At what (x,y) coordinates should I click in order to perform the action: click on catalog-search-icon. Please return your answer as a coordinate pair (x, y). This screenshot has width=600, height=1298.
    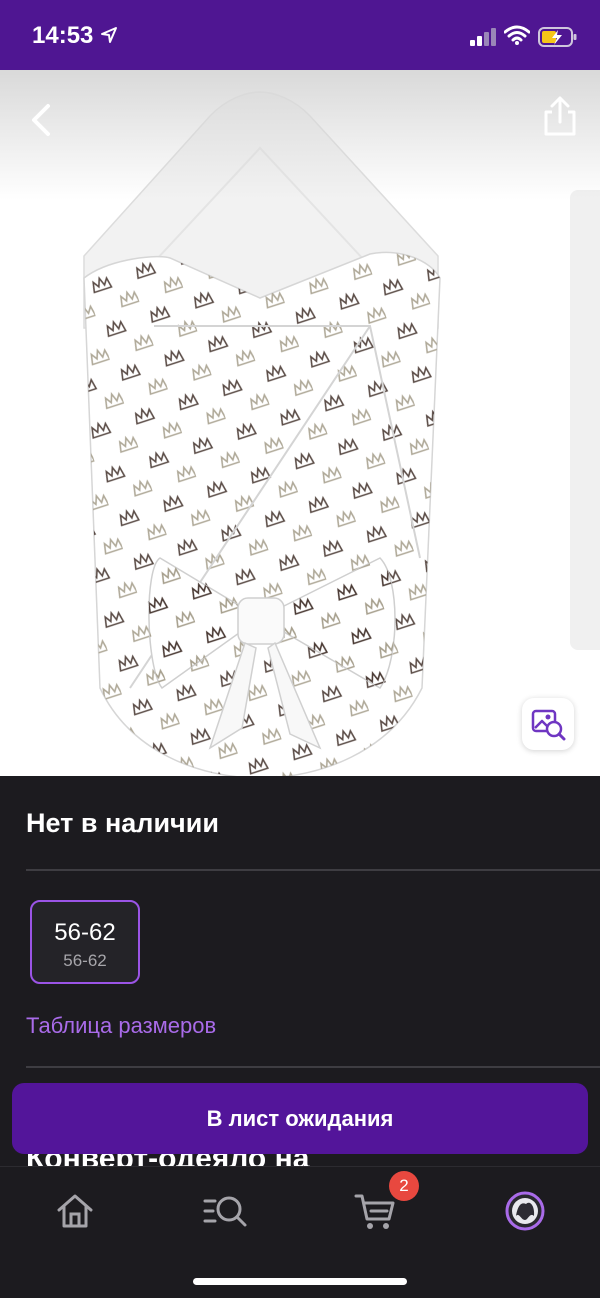
    Looking at the image, I should click on (225, 1211).